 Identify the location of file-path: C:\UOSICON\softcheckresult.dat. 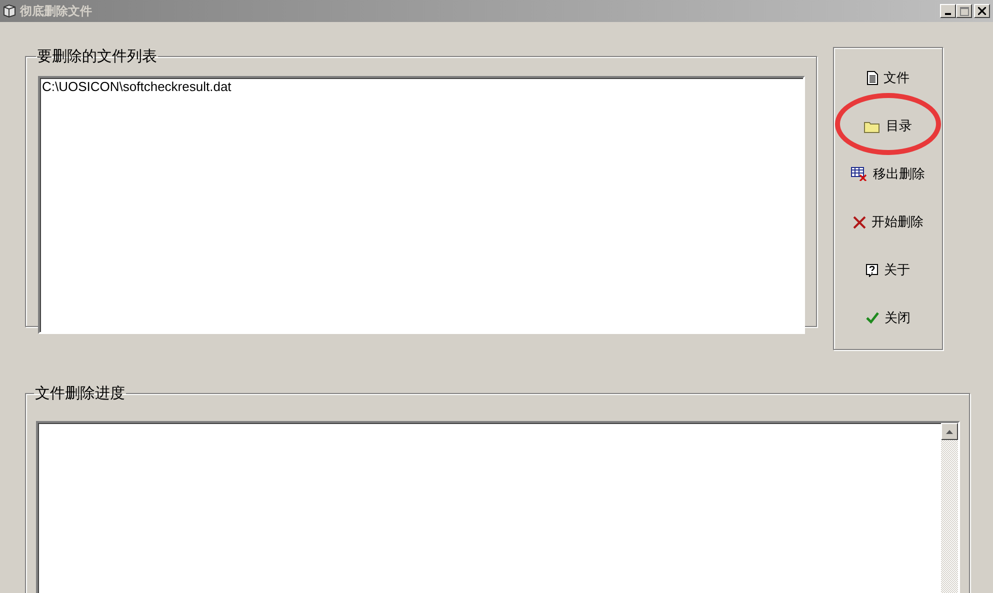
(421, 86).